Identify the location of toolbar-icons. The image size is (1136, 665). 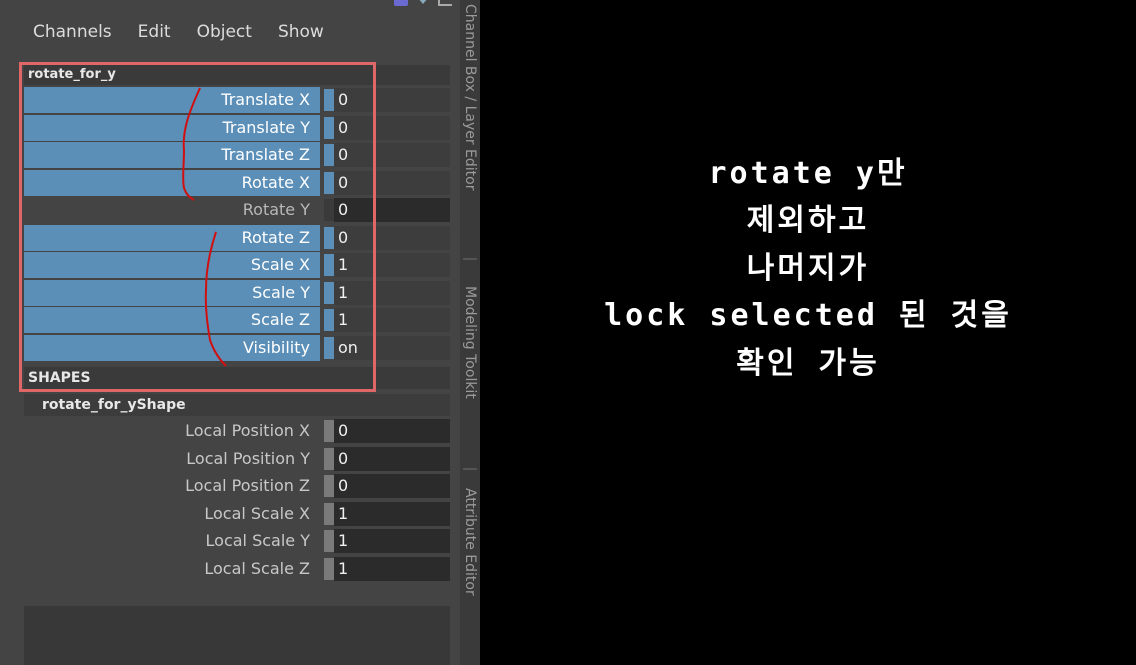
(423, 3).